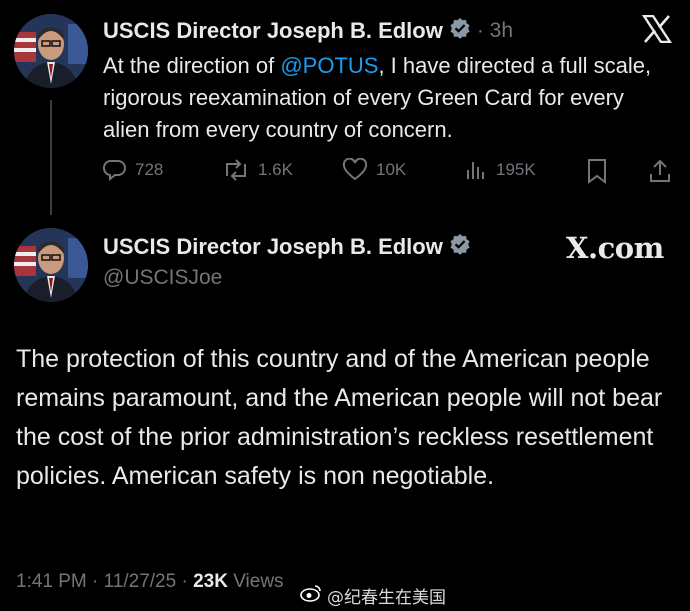  What do you see at coordinates (329, 65) in the screenshot?
I see `mention-link: @POTUS` at bounding box center [329, 65].